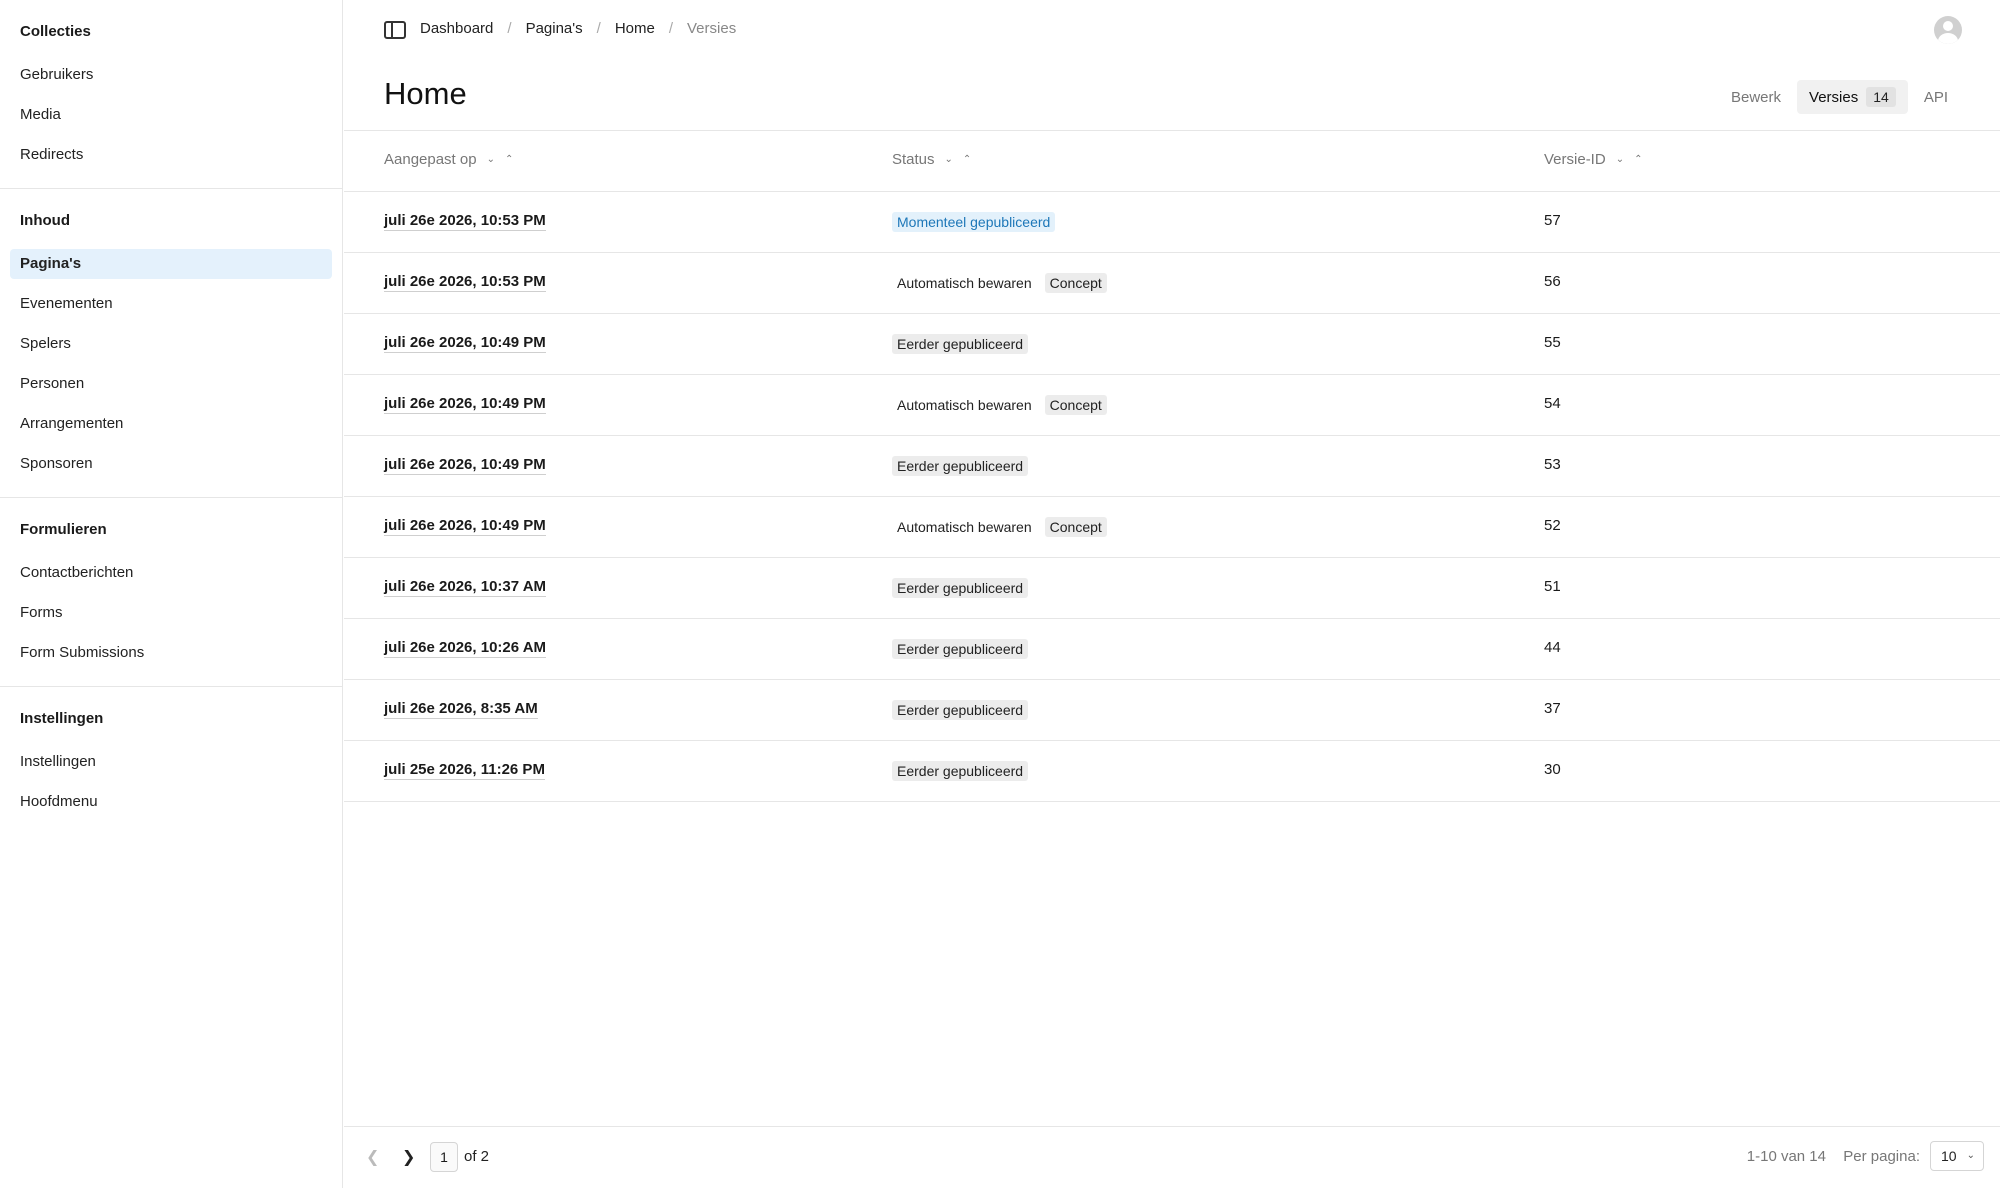 The height and width of the screenshot is (1188, 2000). I want to click on per-page-select: 10 ⌄, so click(1957, 1156).